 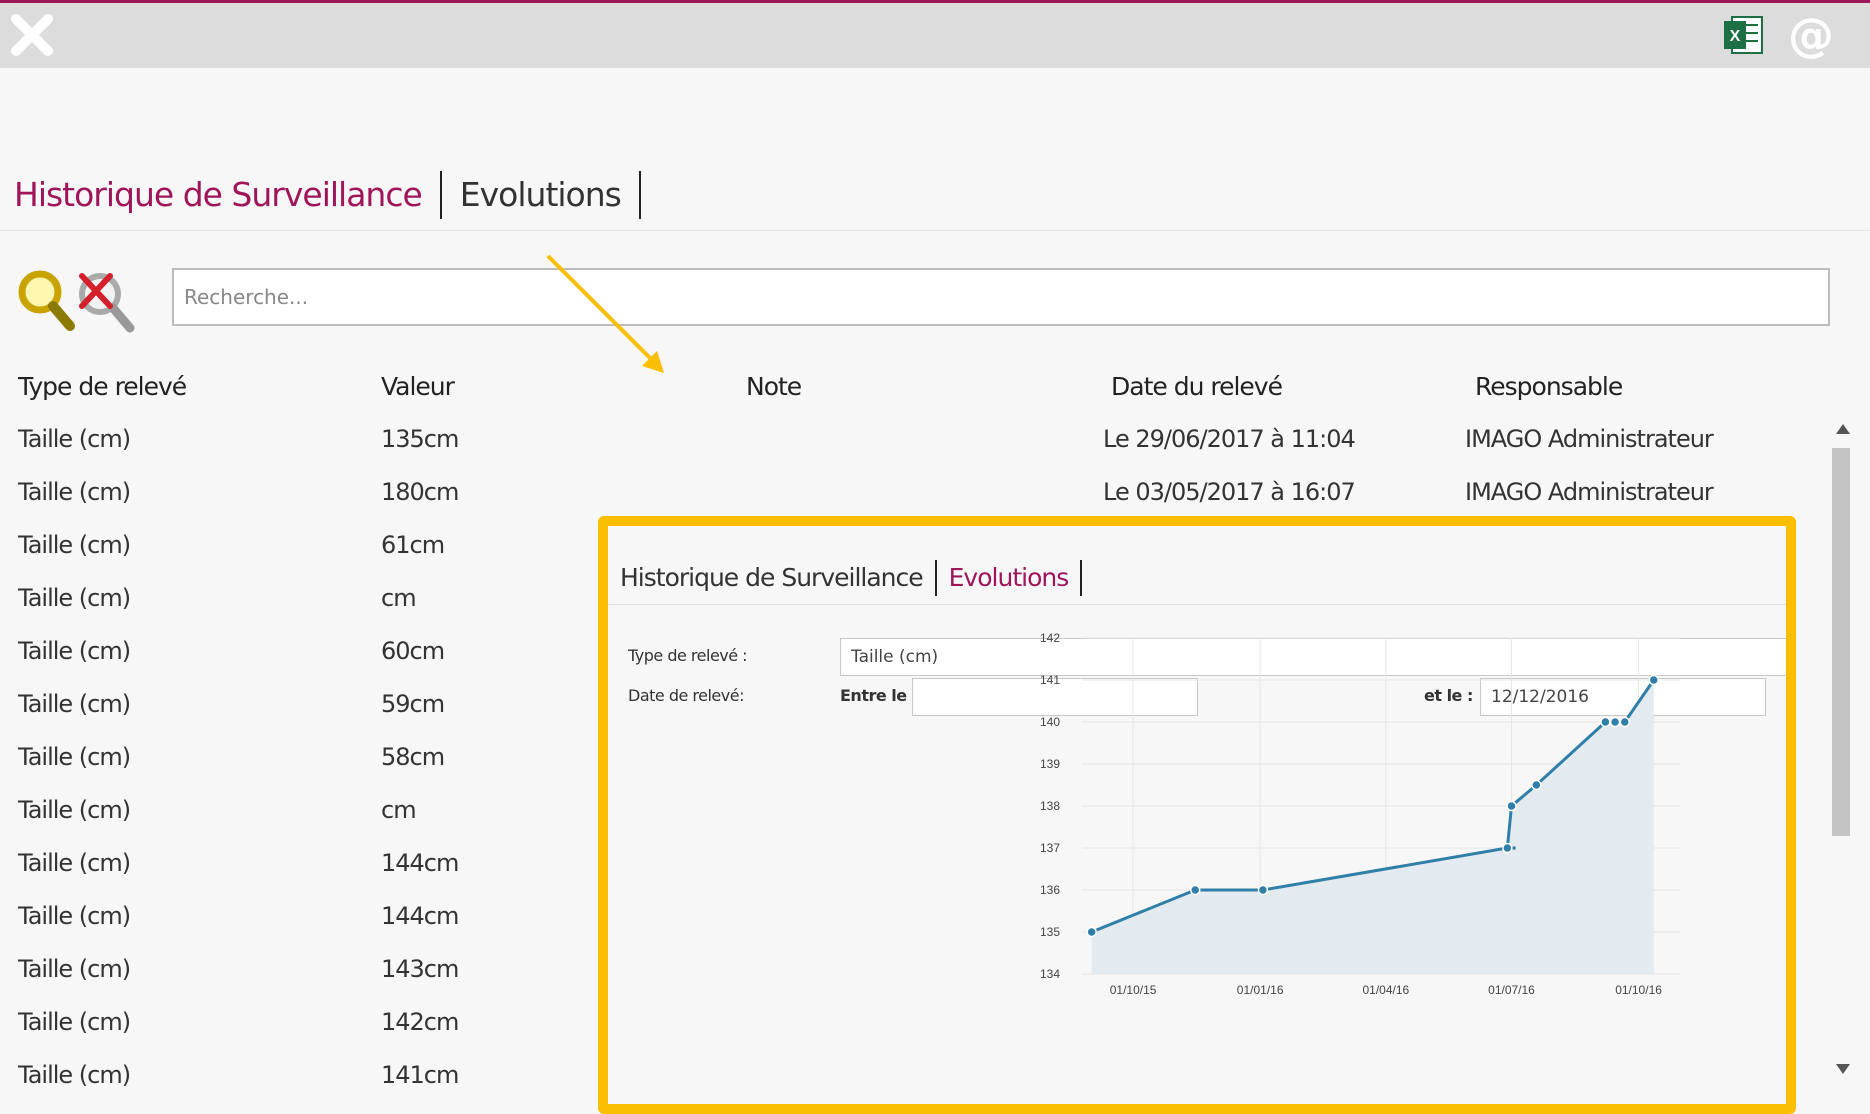 What do you see at coordinates (1372, 827) in the screenshot?
I see `series-area` at bounding box center [1372, 827].